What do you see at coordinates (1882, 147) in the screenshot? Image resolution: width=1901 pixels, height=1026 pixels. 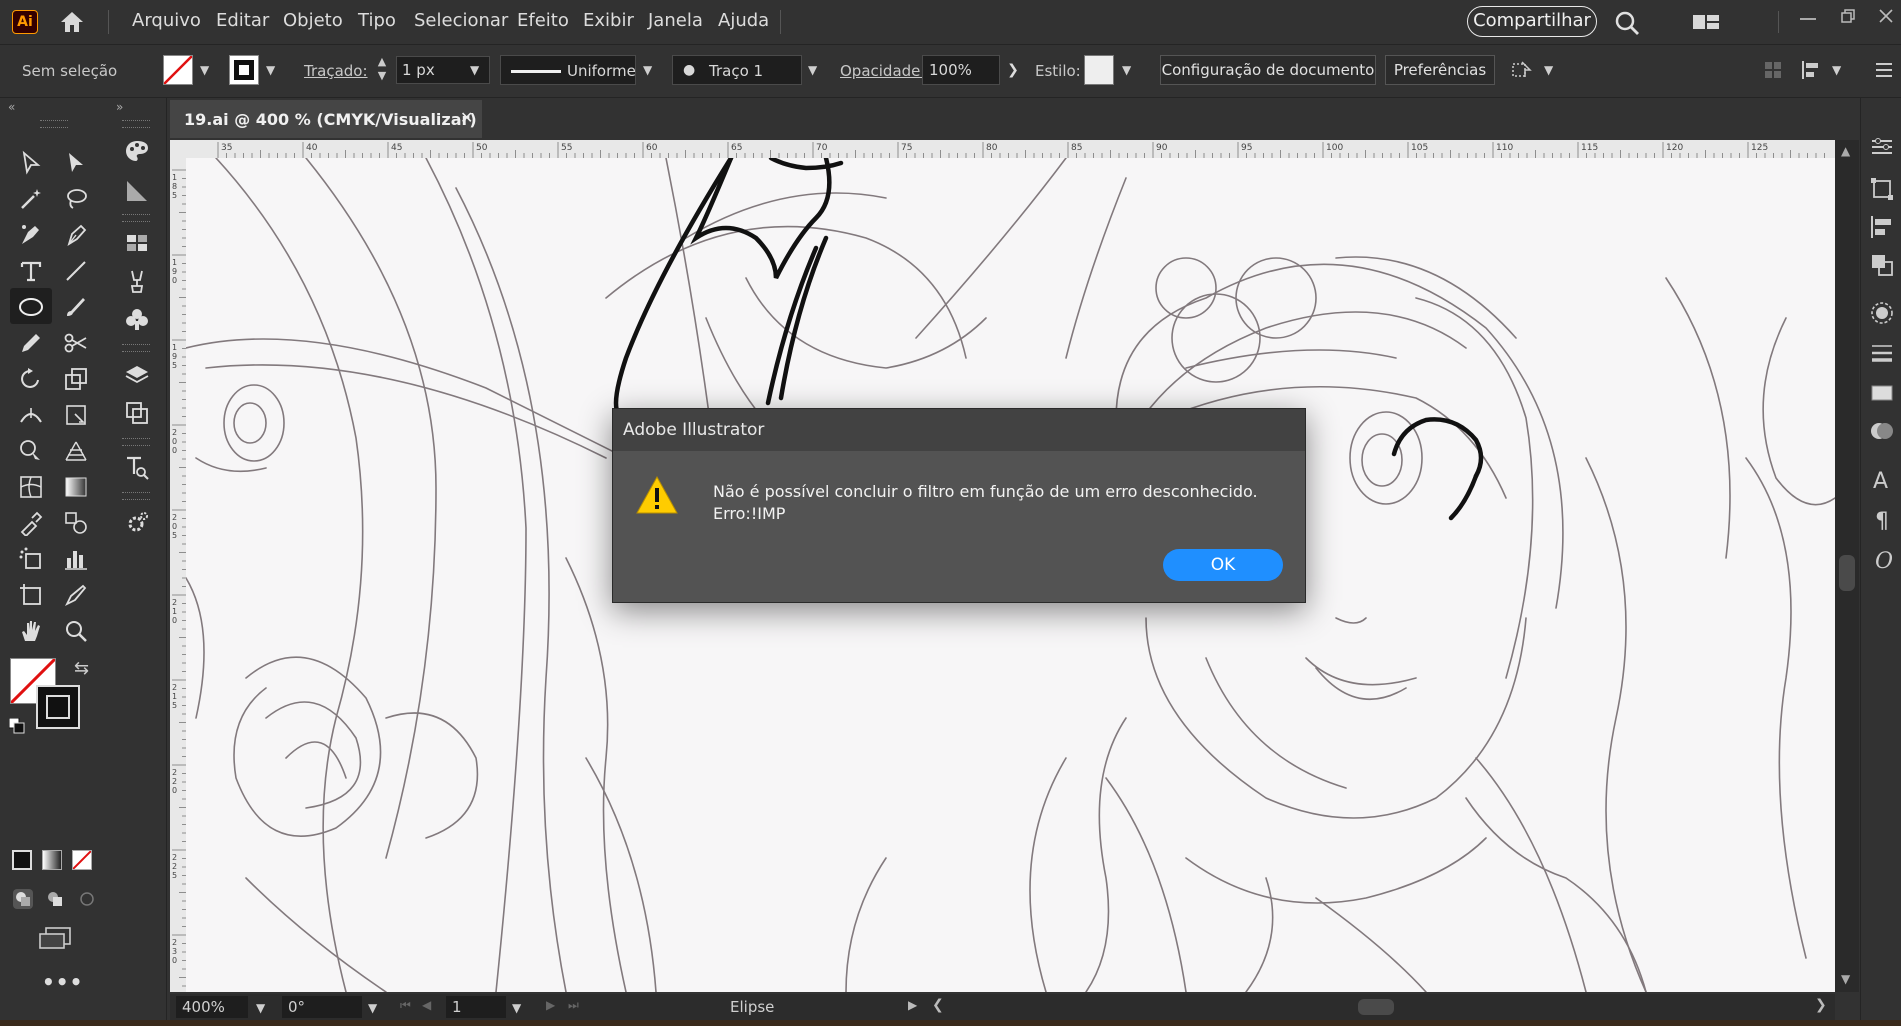 I see `properties-icon` at bounding box center [1882, 147].